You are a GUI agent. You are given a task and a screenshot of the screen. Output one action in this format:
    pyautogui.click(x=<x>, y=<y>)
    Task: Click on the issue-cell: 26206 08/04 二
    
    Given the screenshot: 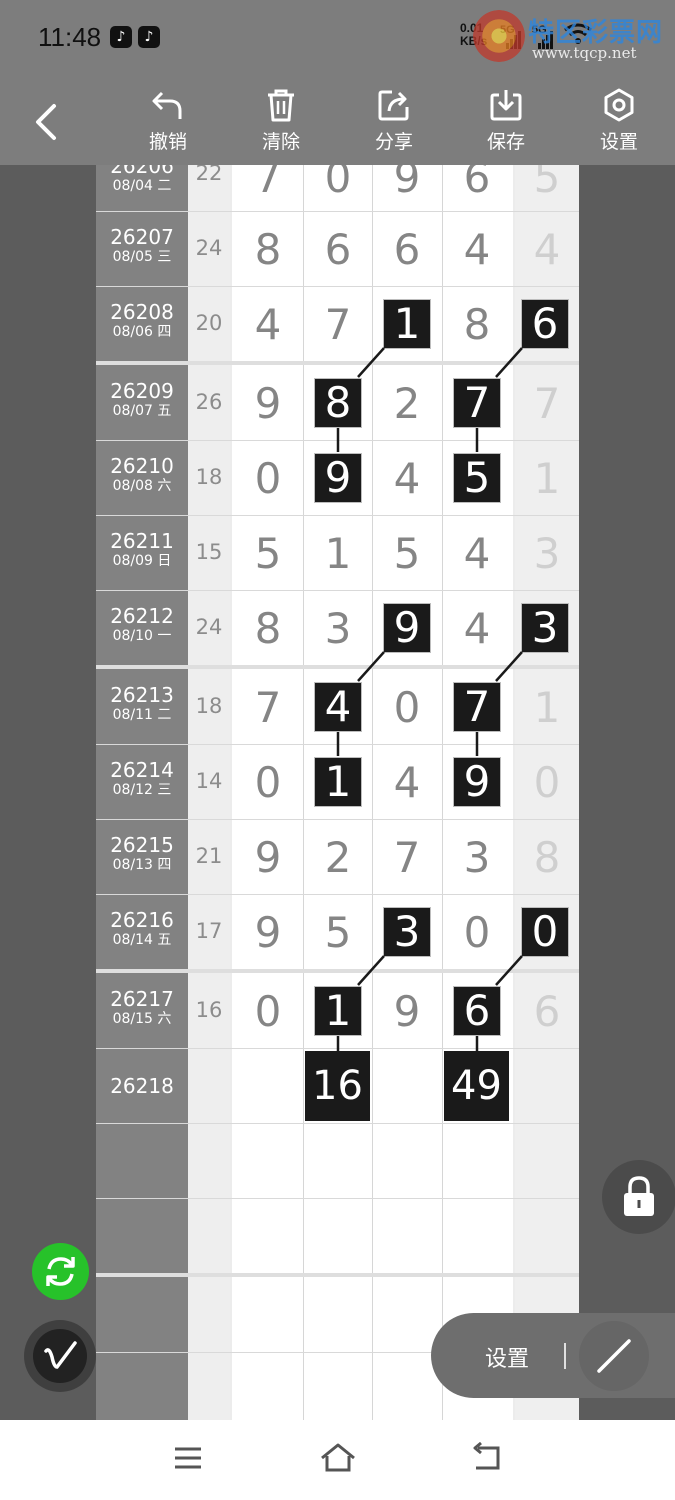 What is the action you would take?
    pyautogui.click(x=142, y=179)
    